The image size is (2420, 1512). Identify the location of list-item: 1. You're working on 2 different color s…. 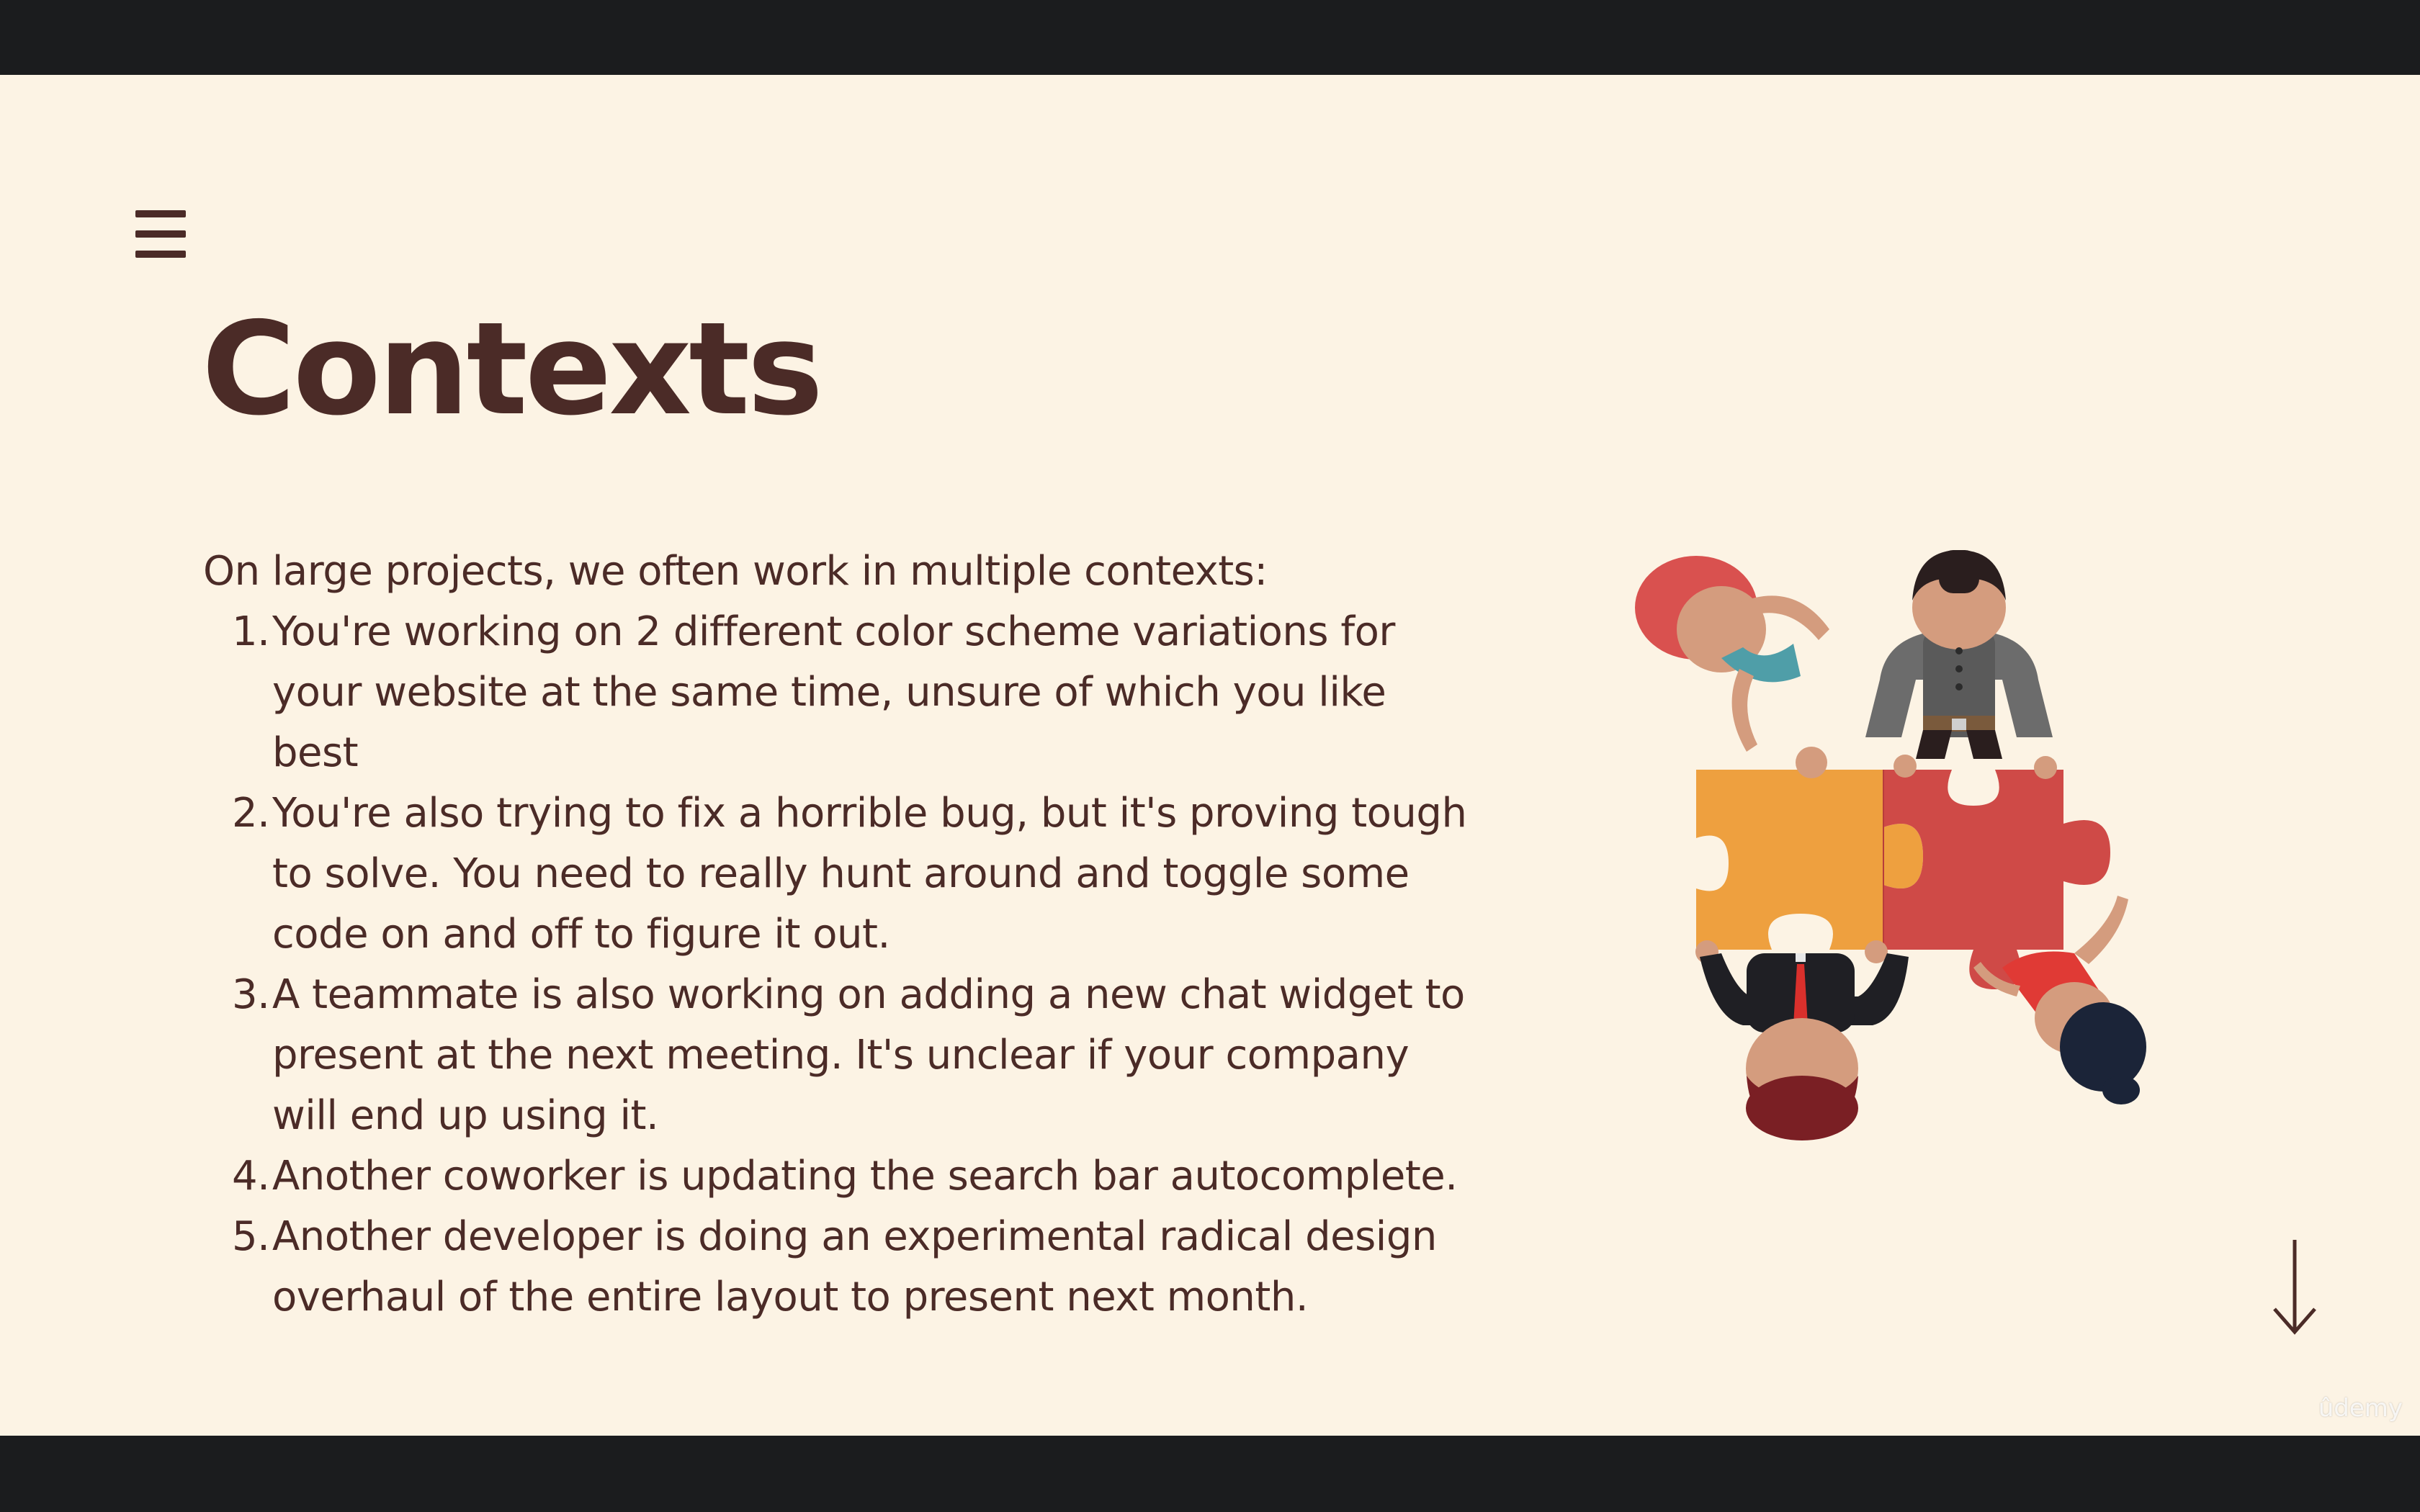
(837, 692).